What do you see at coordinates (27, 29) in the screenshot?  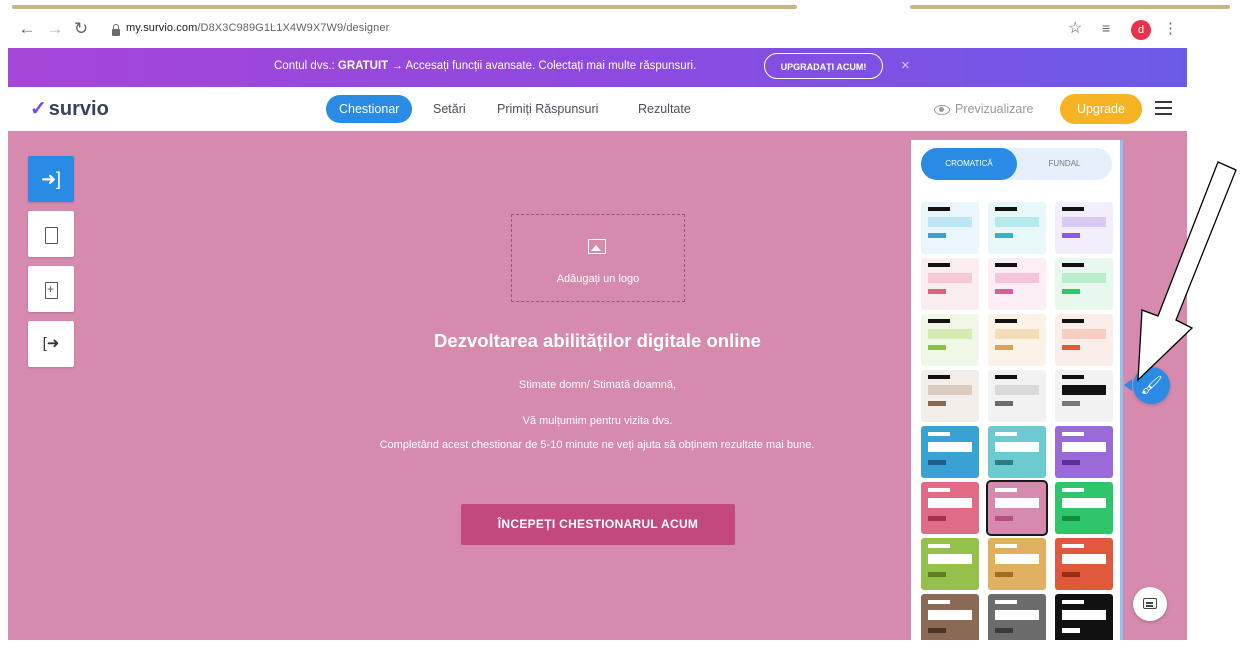 I see `back-icon: ←` at bounding box center [27, 29].